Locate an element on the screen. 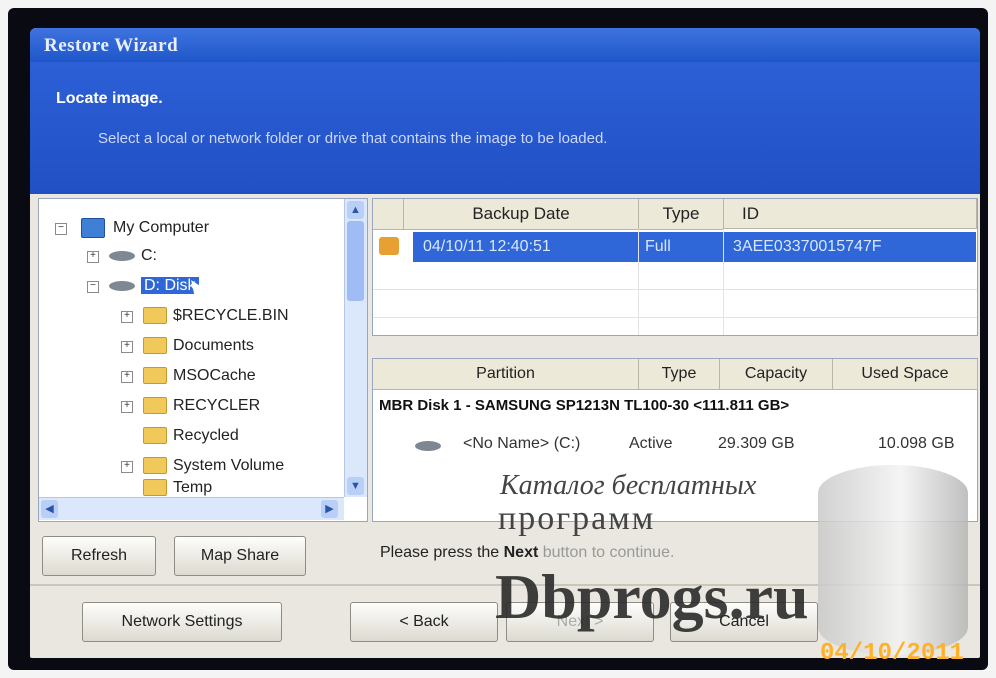  tree-node-drive-c: C: is located at coordinates (133, 256).